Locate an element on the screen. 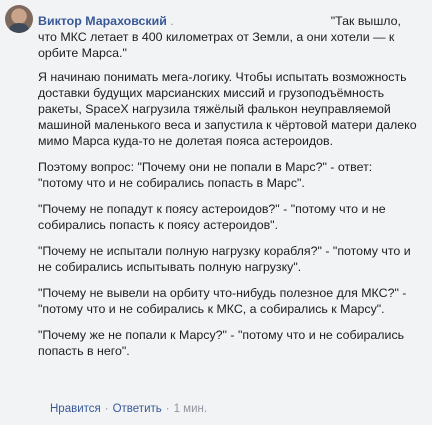 This screenshot has height=425, width=432. comment-author: Виктор Мараховский is located at coordinates (102, 21).